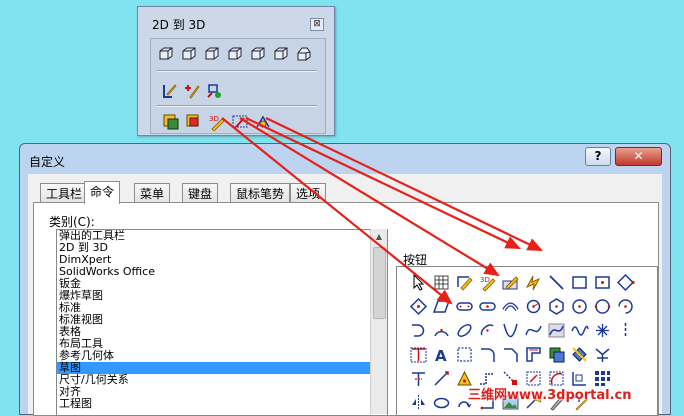 Image resolution: width=684 pixels, height=416 pixels. What do you see at coordinates (464, 354) in the screenshot?
I see `construction-geometry-icon` at bounding box center [464, 354].